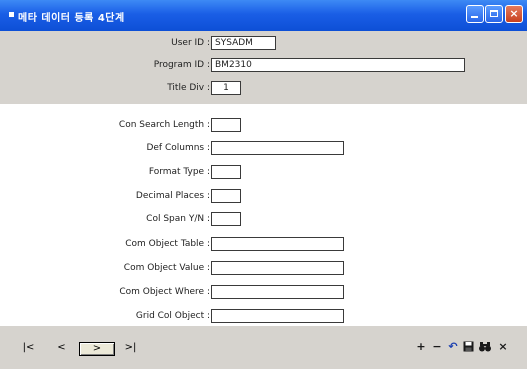 The height and width of the screenshot is (369, 527). Describe the element at coordinates (164, 292) in the screenshot. I see `com-object-where-label: Com Object Where :` at that location.